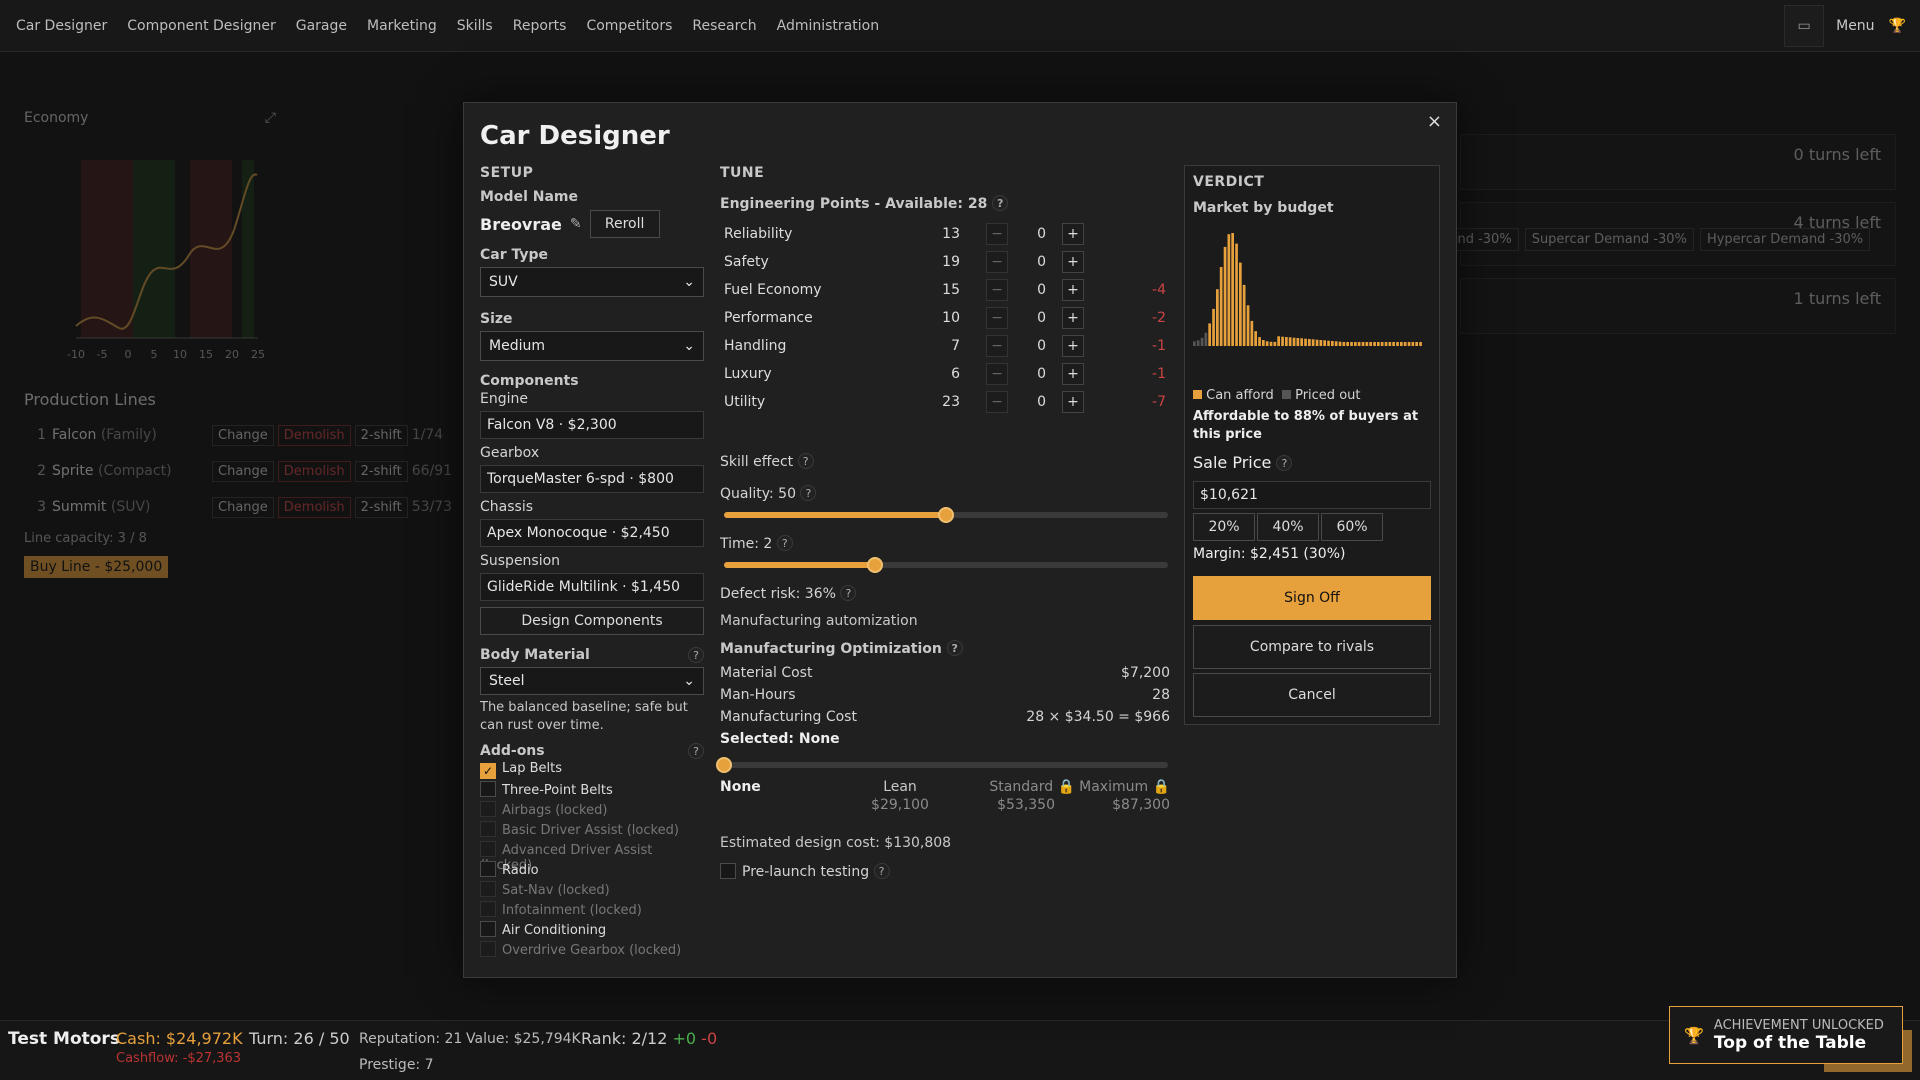 The height and width of the screenshot is (1080, 1920). I want to click on sign-off-button: Sign Off, so click(1312, 598).